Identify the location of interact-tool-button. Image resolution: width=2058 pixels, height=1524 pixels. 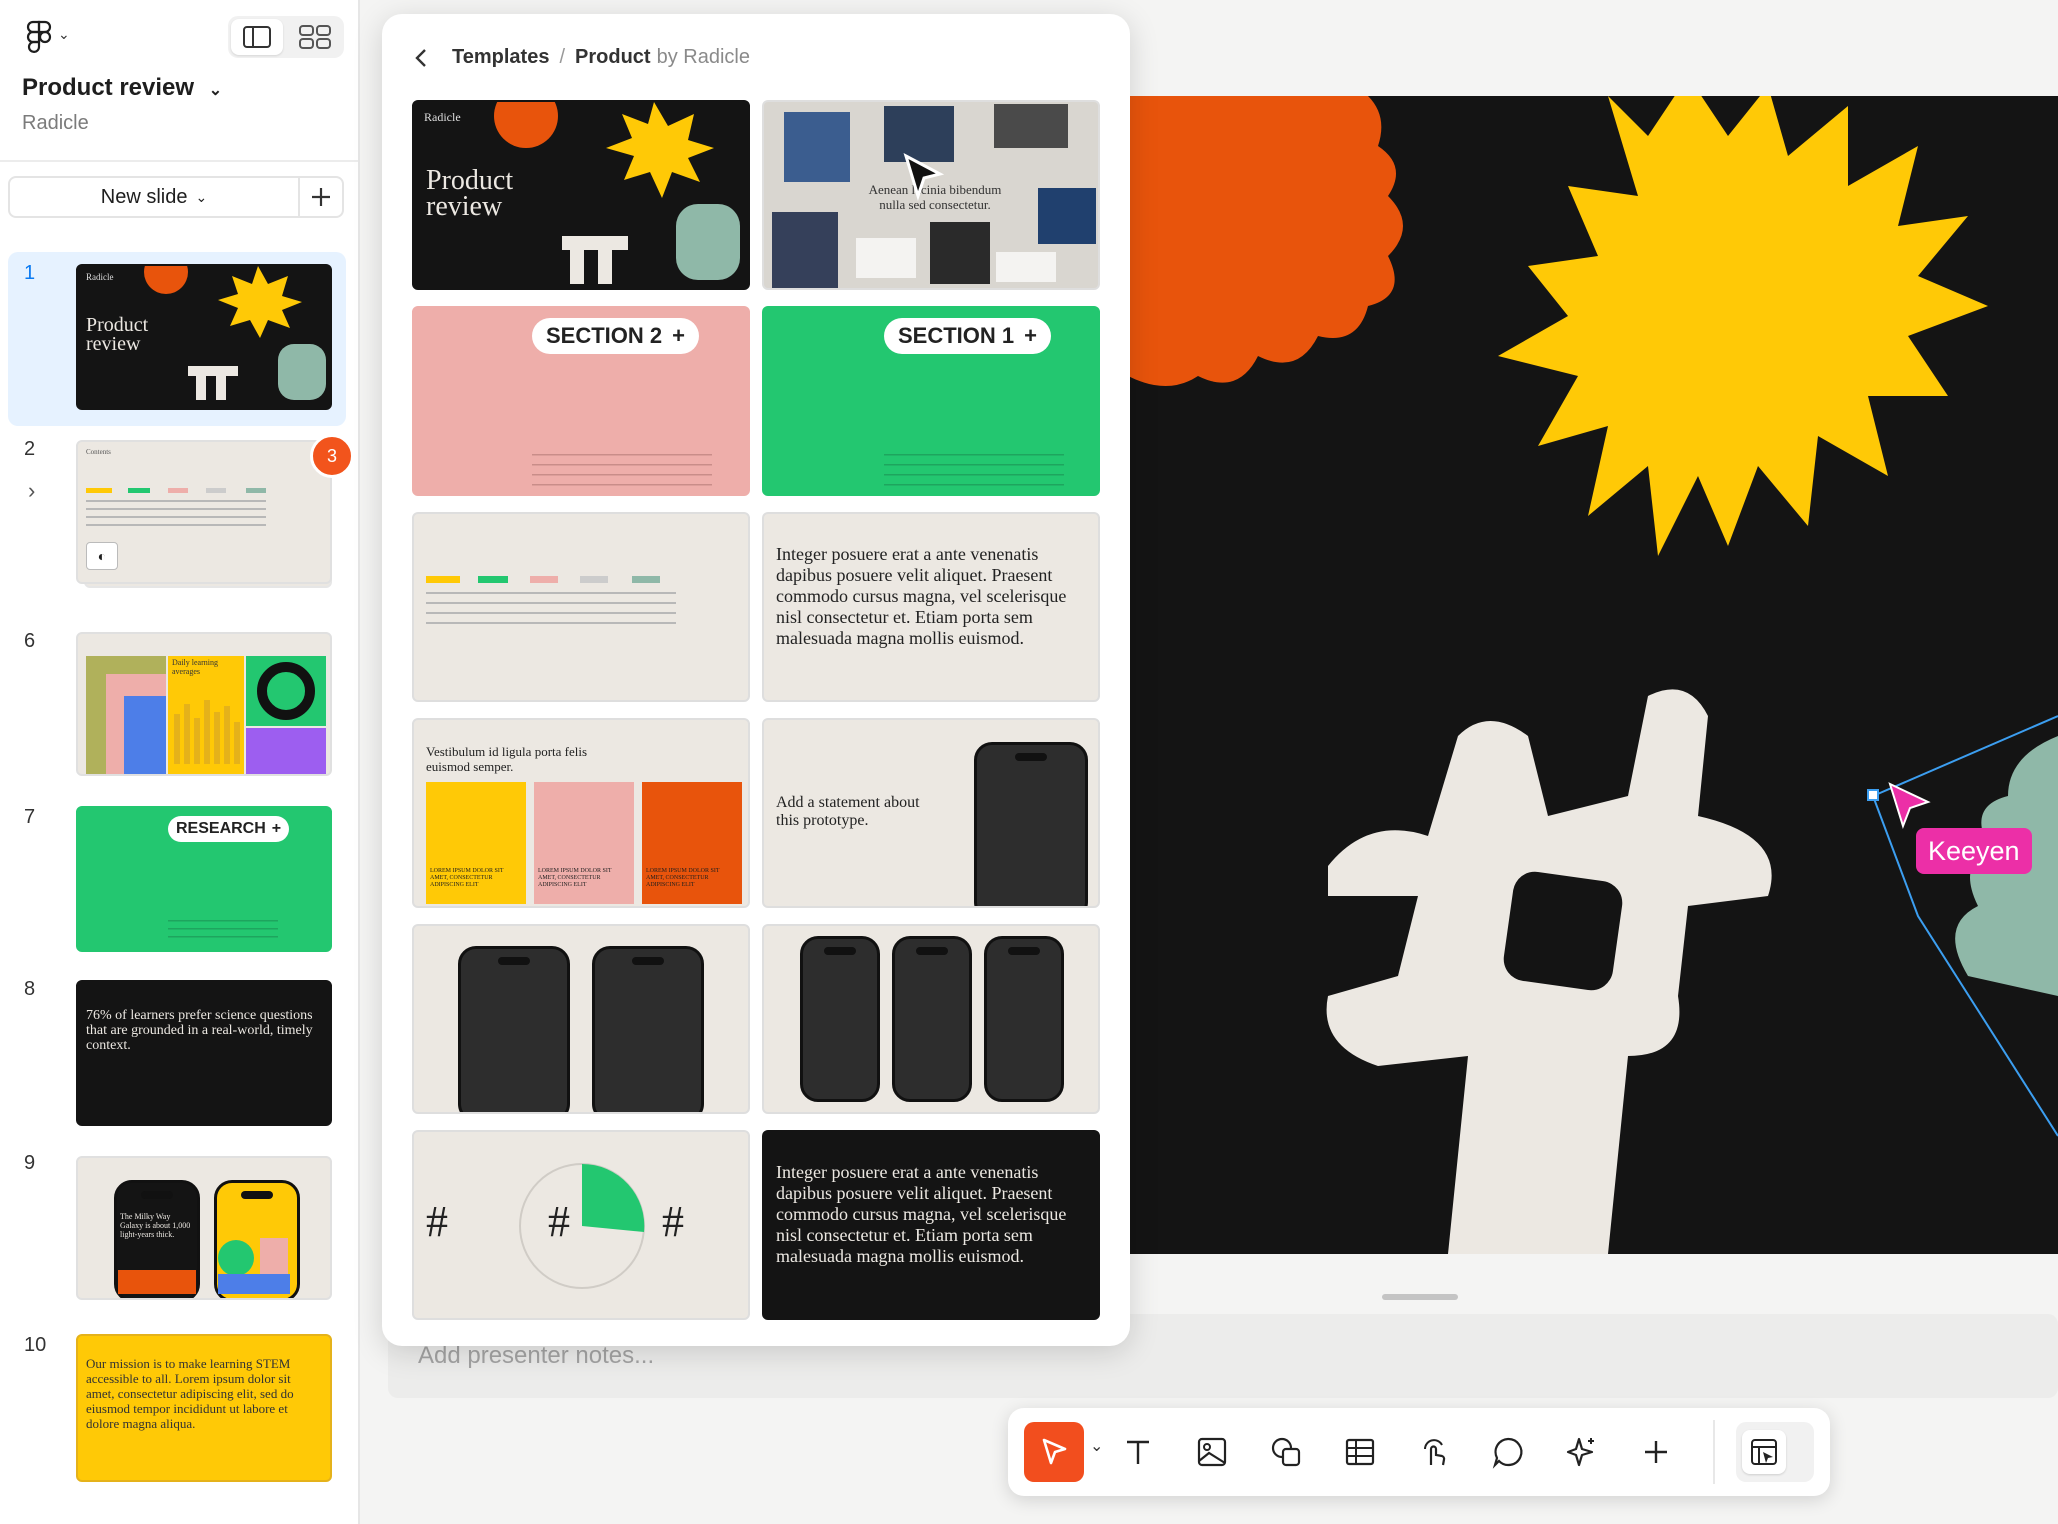
(1434, 1452).